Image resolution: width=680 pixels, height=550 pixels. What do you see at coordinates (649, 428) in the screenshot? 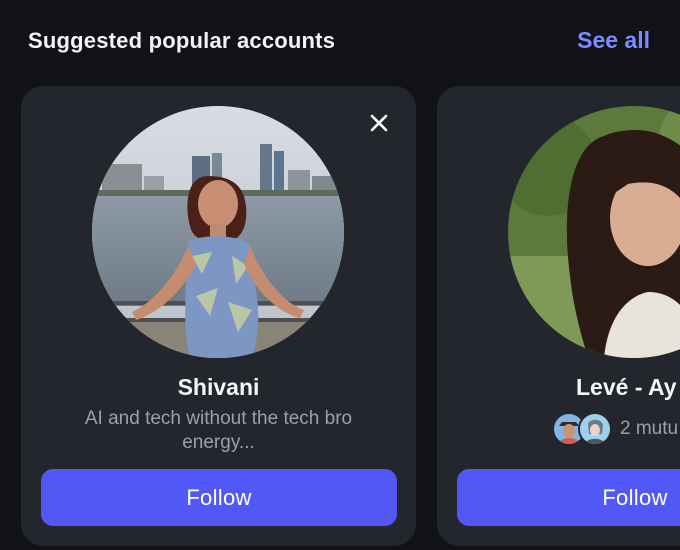
I see `mutuals-count: 2 mutu` at bounding box center [649, 428].